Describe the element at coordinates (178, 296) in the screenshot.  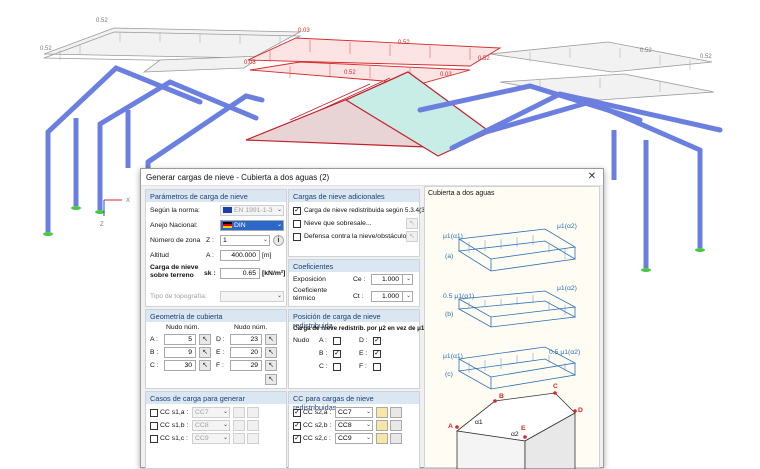
I see `topography-label: Tipo de topografía:` at that location.